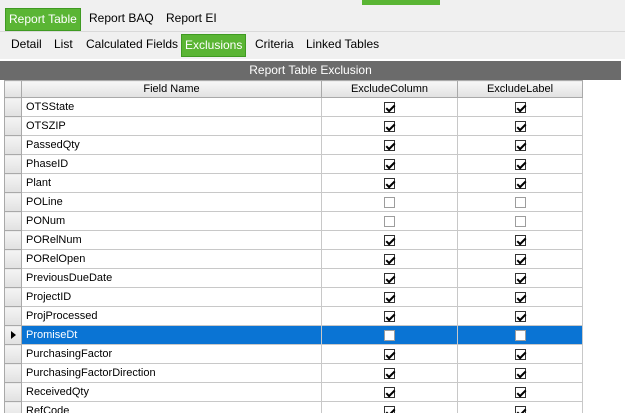 Image resolution: width=625 pixels, height=413 pixels. What do you see at coordinates (171, 316) in the screenshot?
I see `field-name-cell: ProjProcessed` at bounding box center [171, 316].